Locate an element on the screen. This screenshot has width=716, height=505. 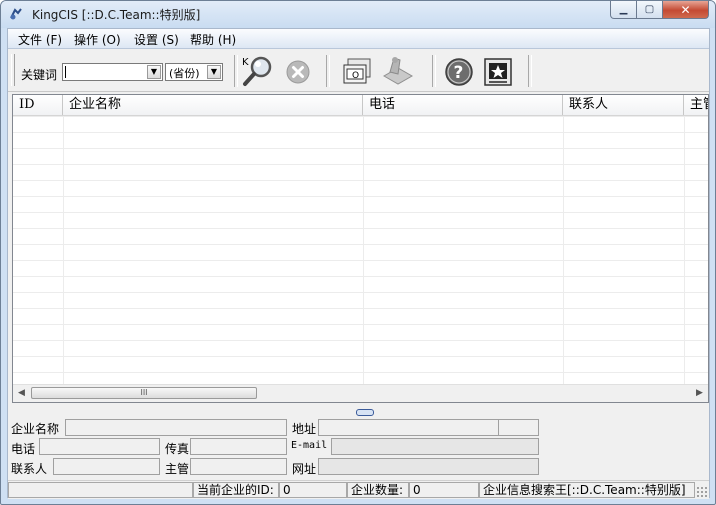
clear-icon is located at coordinates (298, 72).